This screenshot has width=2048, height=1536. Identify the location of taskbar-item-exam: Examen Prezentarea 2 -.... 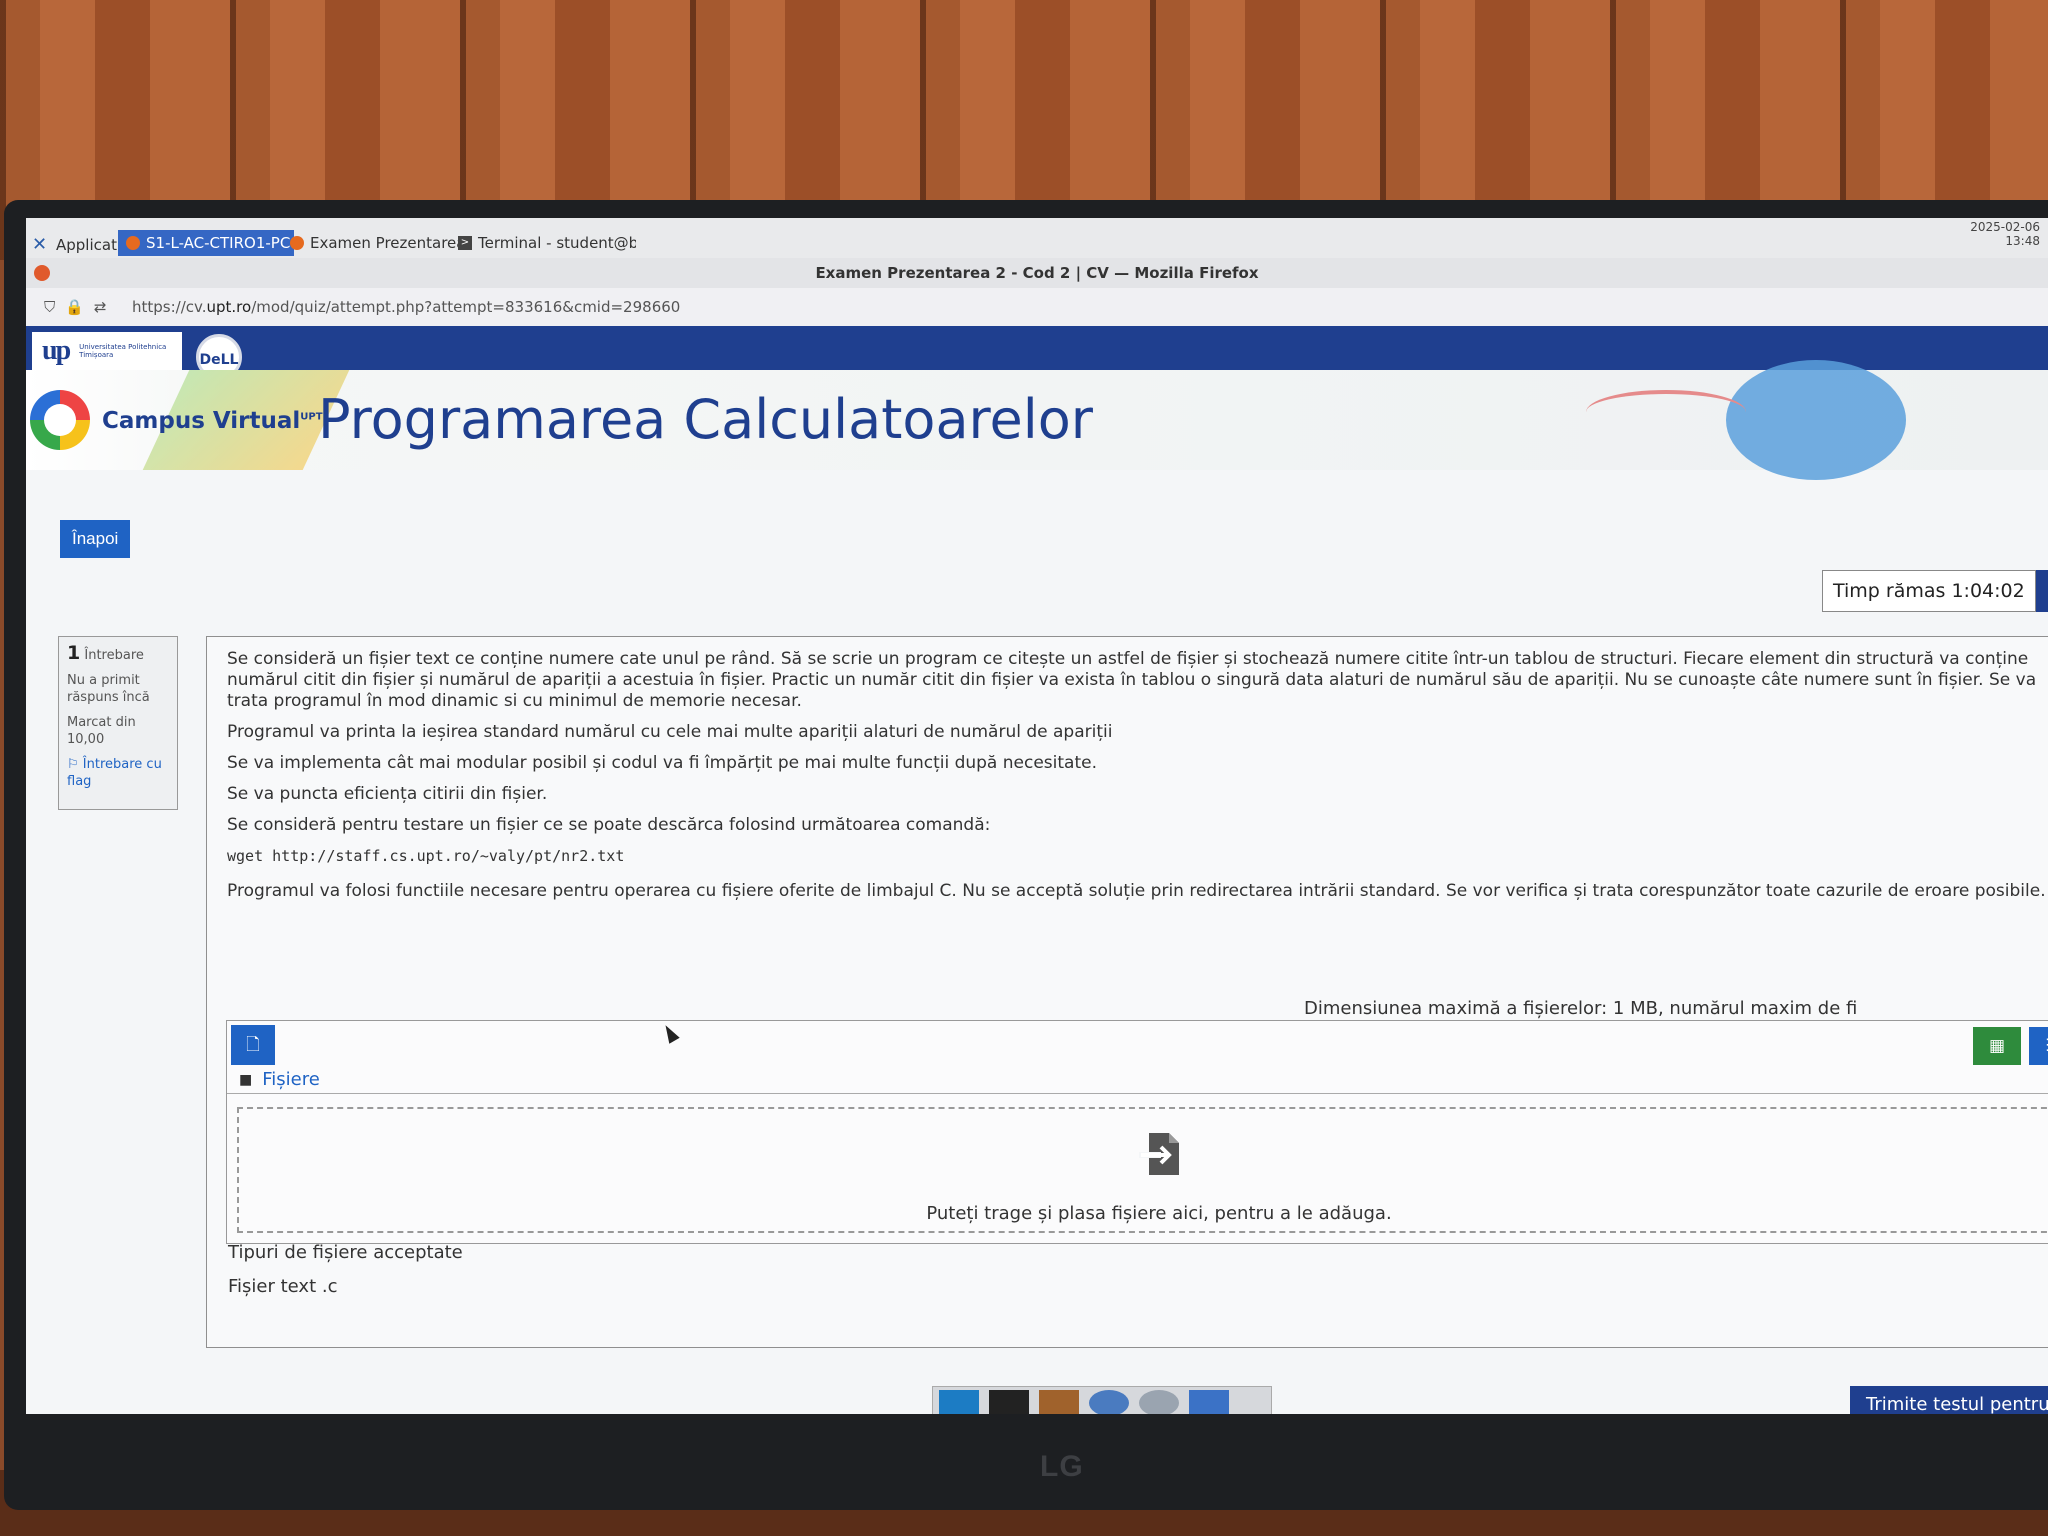
(373, 243).